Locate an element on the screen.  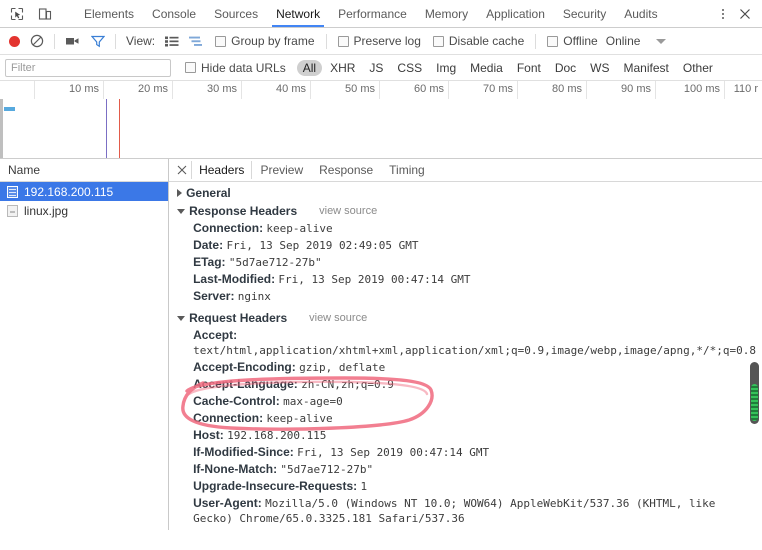
tab-preview: Preview is located at coordinates (281, 170).